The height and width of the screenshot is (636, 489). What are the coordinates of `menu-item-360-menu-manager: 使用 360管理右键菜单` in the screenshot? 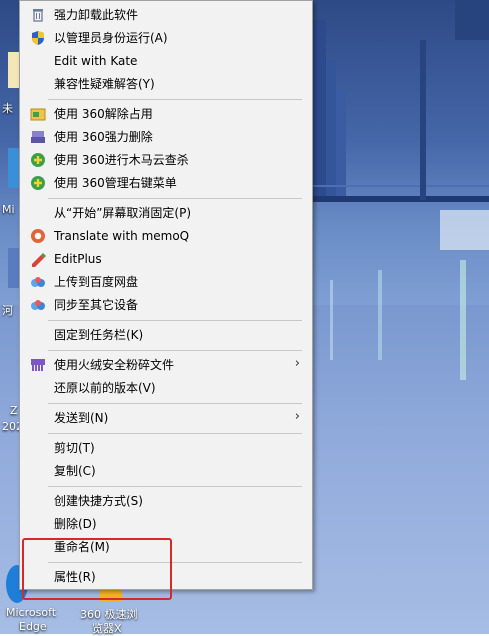 It's located at (165, 183).